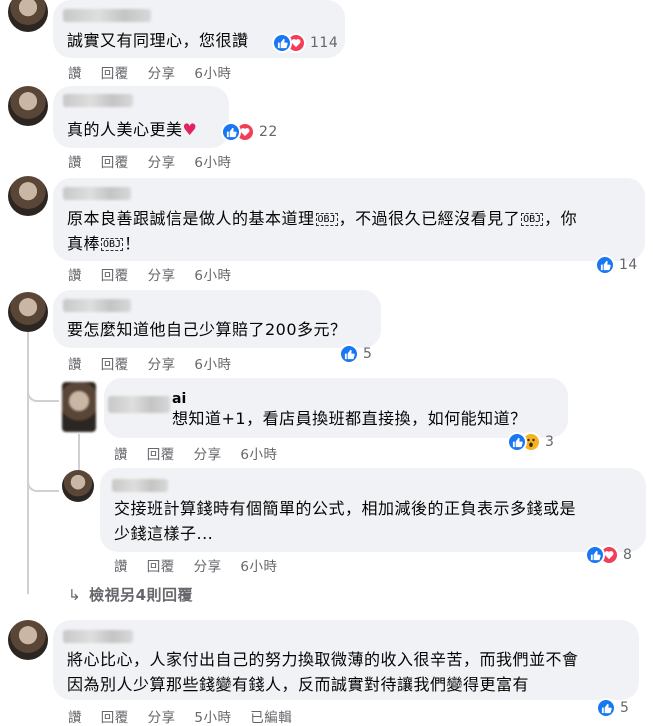  Describe the element at coordinates (249, 132) in the screenshot. I see `reaction-summary: 22` at that location.